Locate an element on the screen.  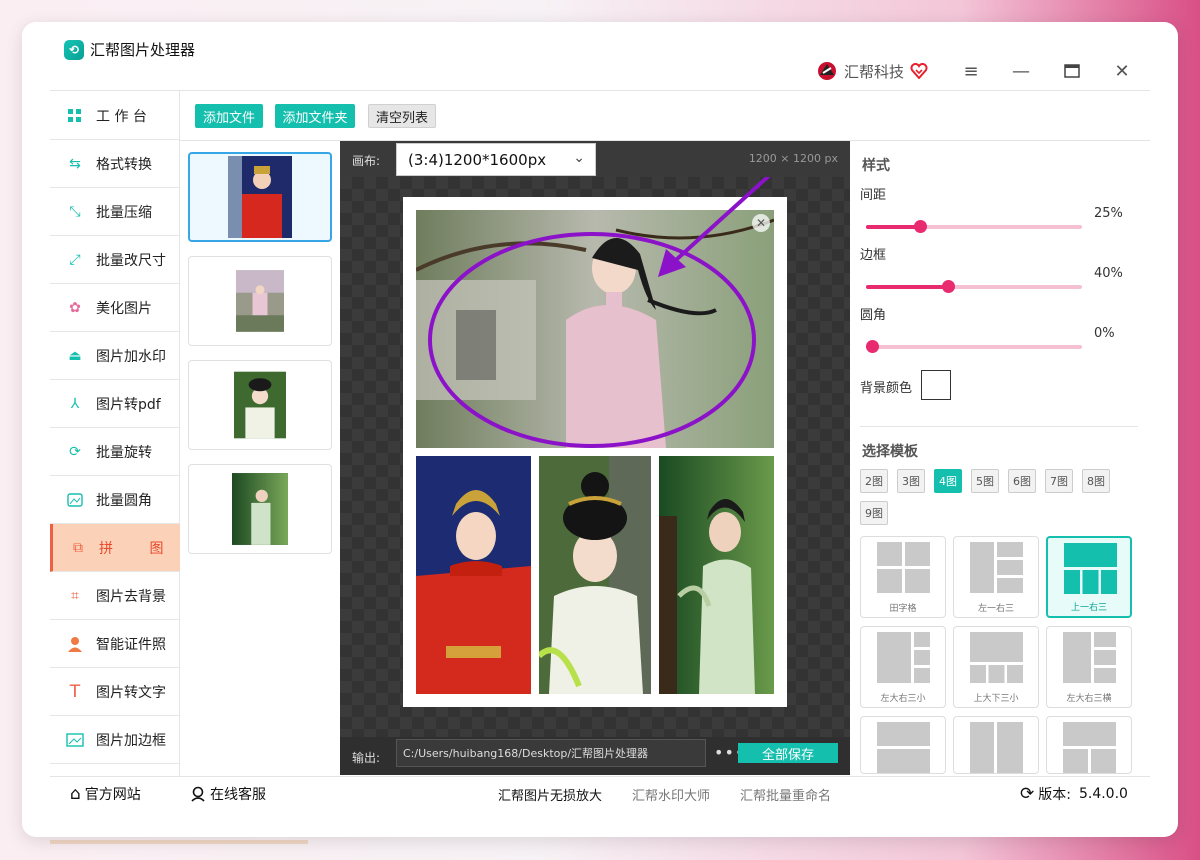
sidebar-item-pdf: ⅄ 图片转pdf is located at coordinates (115, 404).